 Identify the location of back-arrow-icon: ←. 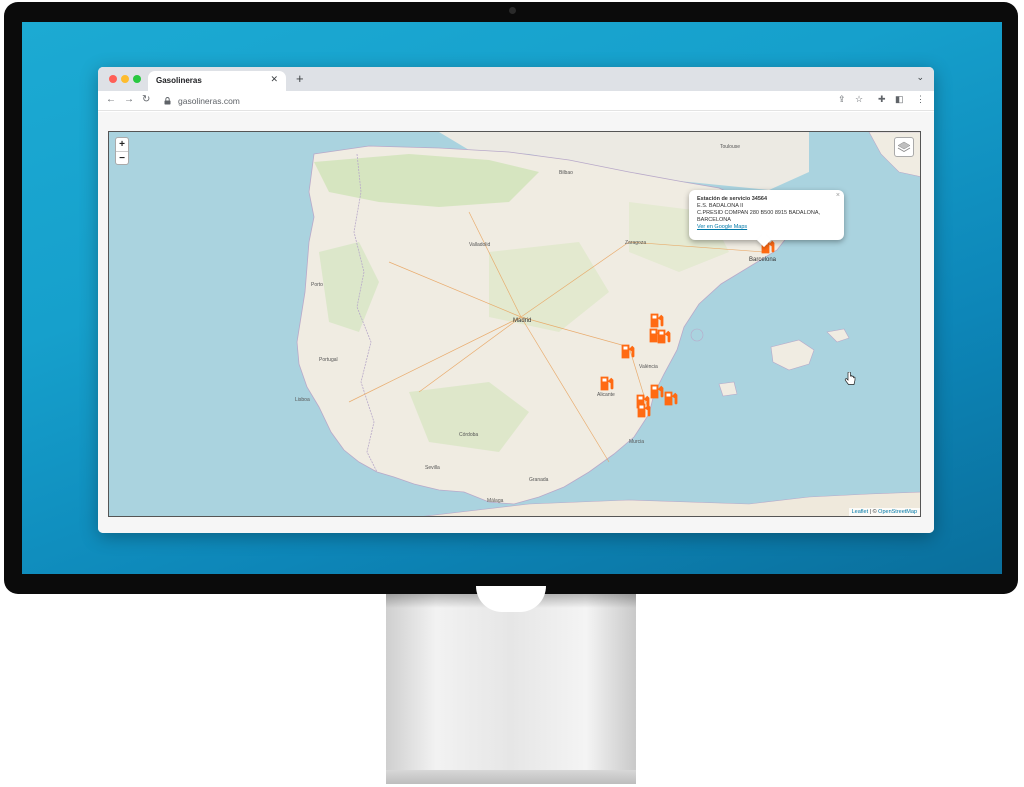
(111, 99).